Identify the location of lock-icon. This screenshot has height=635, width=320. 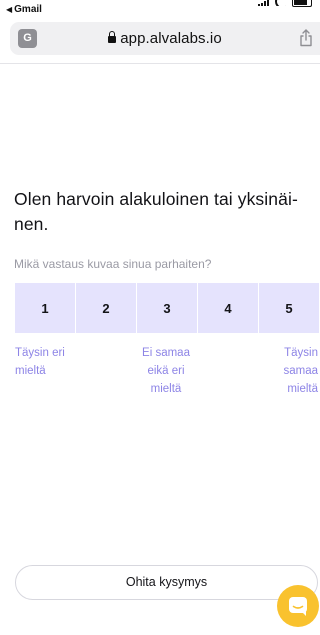
(112, 37).